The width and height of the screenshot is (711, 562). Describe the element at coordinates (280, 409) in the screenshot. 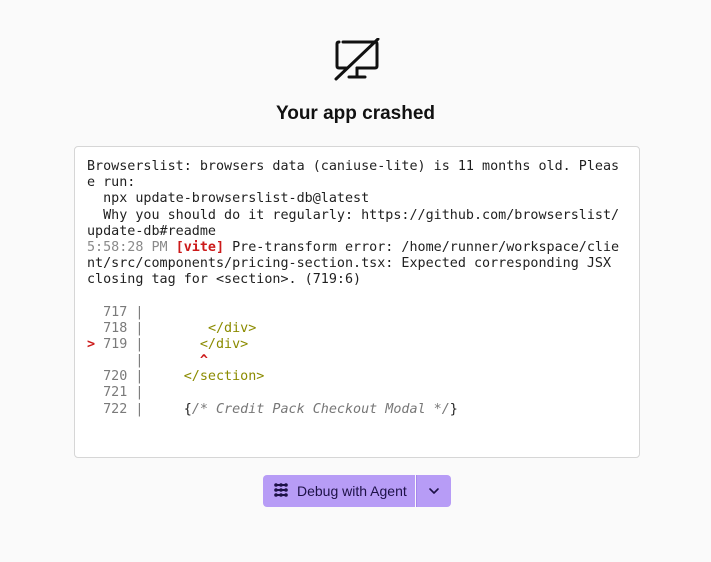

I see `code-line: 722 | {/* Credit Pack Checkout Modal */}` at that location.